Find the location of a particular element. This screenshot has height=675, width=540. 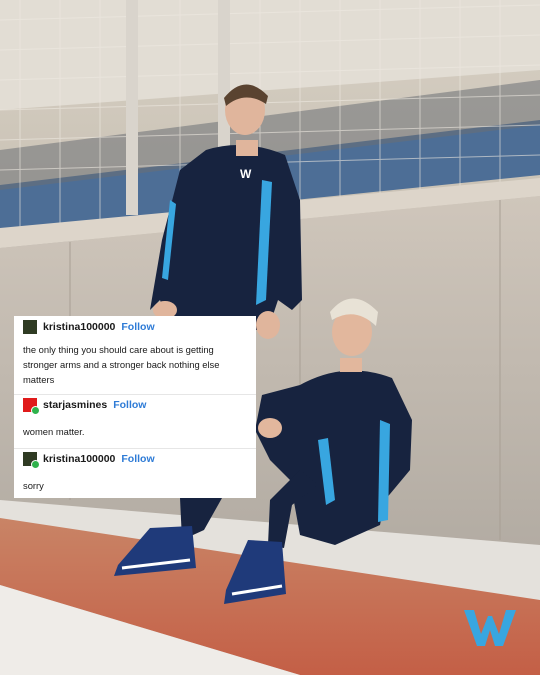

williams-w-logo-icon is located at coordinates (490, 628).